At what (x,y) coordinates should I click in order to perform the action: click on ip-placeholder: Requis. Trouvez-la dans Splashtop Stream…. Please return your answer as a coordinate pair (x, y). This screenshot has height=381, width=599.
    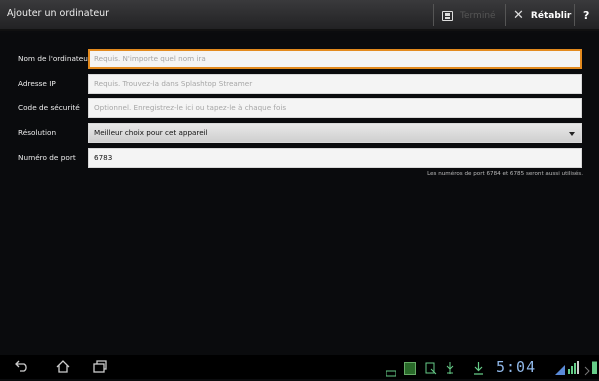
    Looking at the image, I should click on (173, 83).